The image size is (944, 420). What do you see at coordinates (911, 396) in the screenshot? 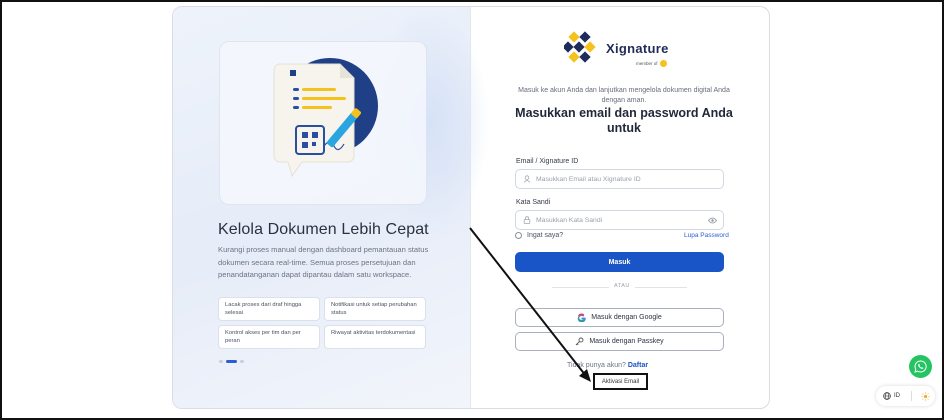
I see `language-separator` at bounding box center [911, 396].